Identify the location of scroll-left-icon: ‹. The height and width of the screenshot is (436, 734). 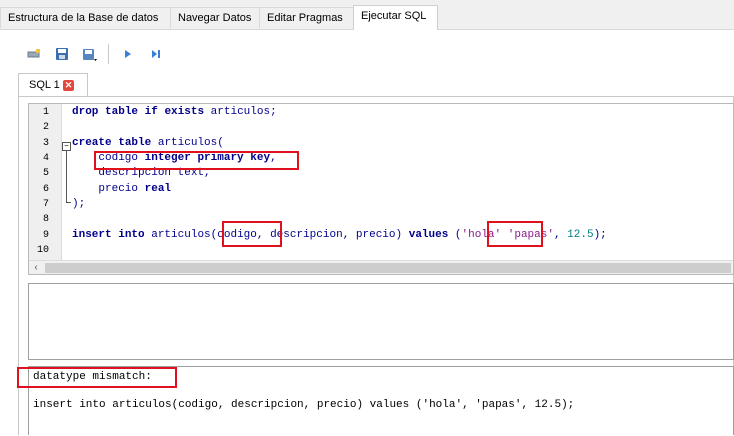
(36, 267).